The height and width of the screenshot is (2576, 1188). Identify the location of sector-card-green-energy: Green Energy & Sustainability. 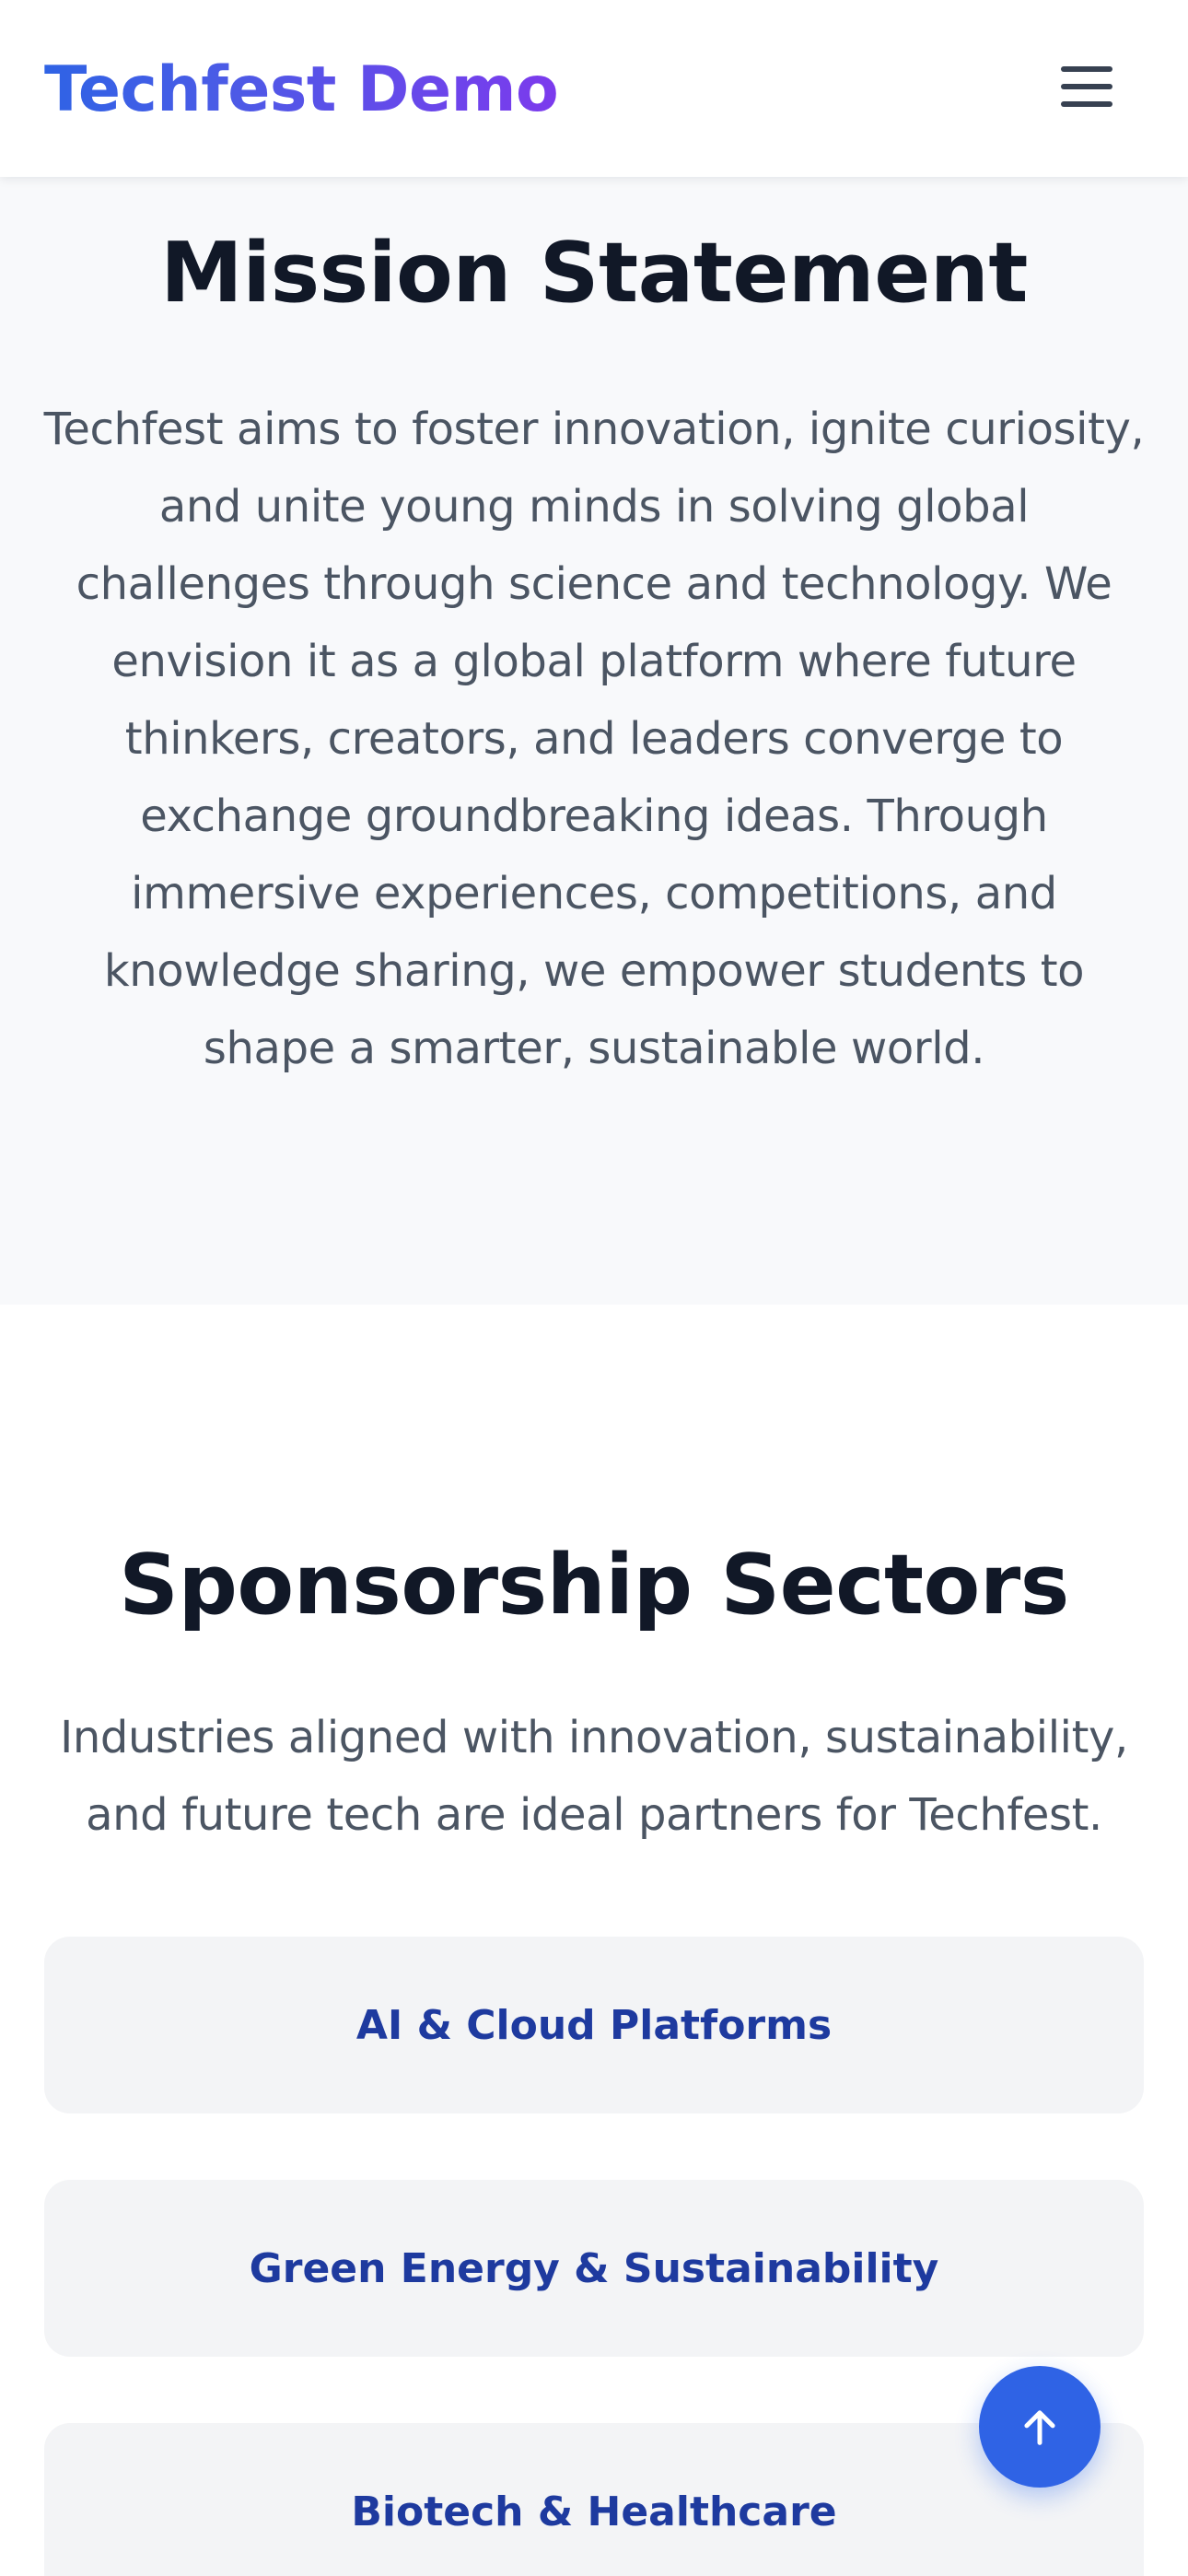
(594, 2268).